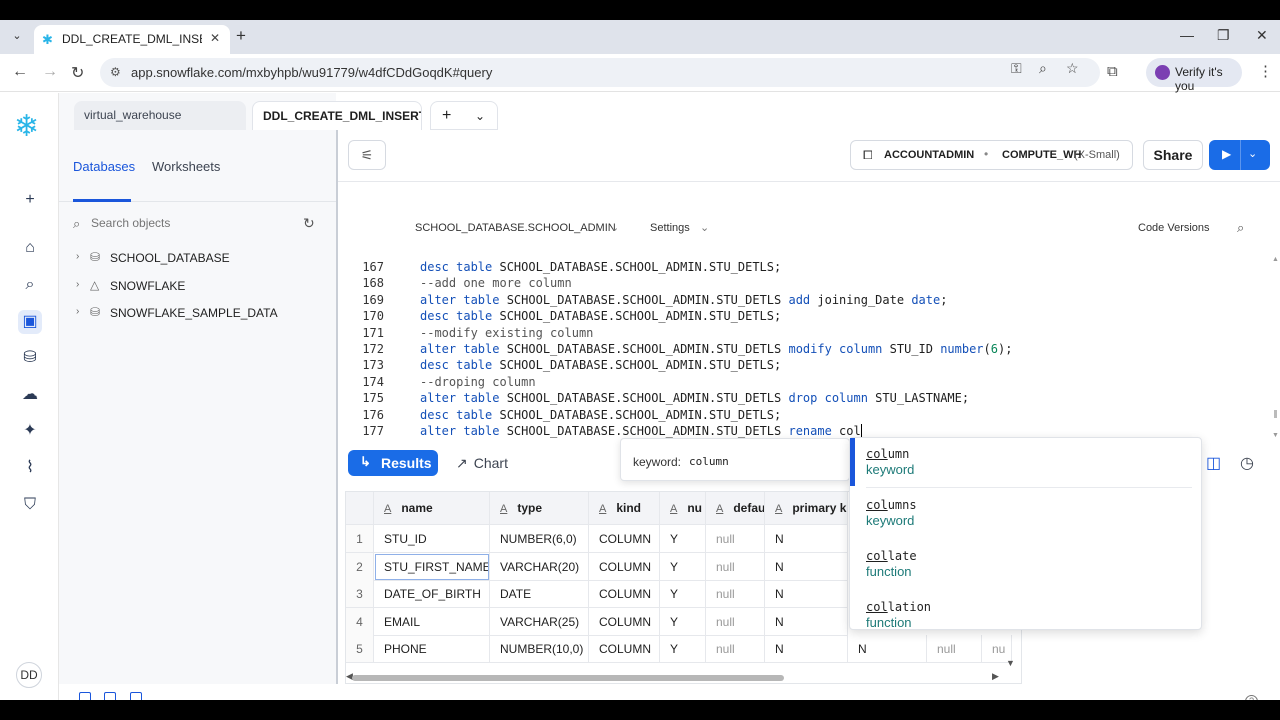  What do you see at coordinates (482, 463) in the screenshot?
I see `chart-tab: ↗ Chart` at bounding box center [482, 463].